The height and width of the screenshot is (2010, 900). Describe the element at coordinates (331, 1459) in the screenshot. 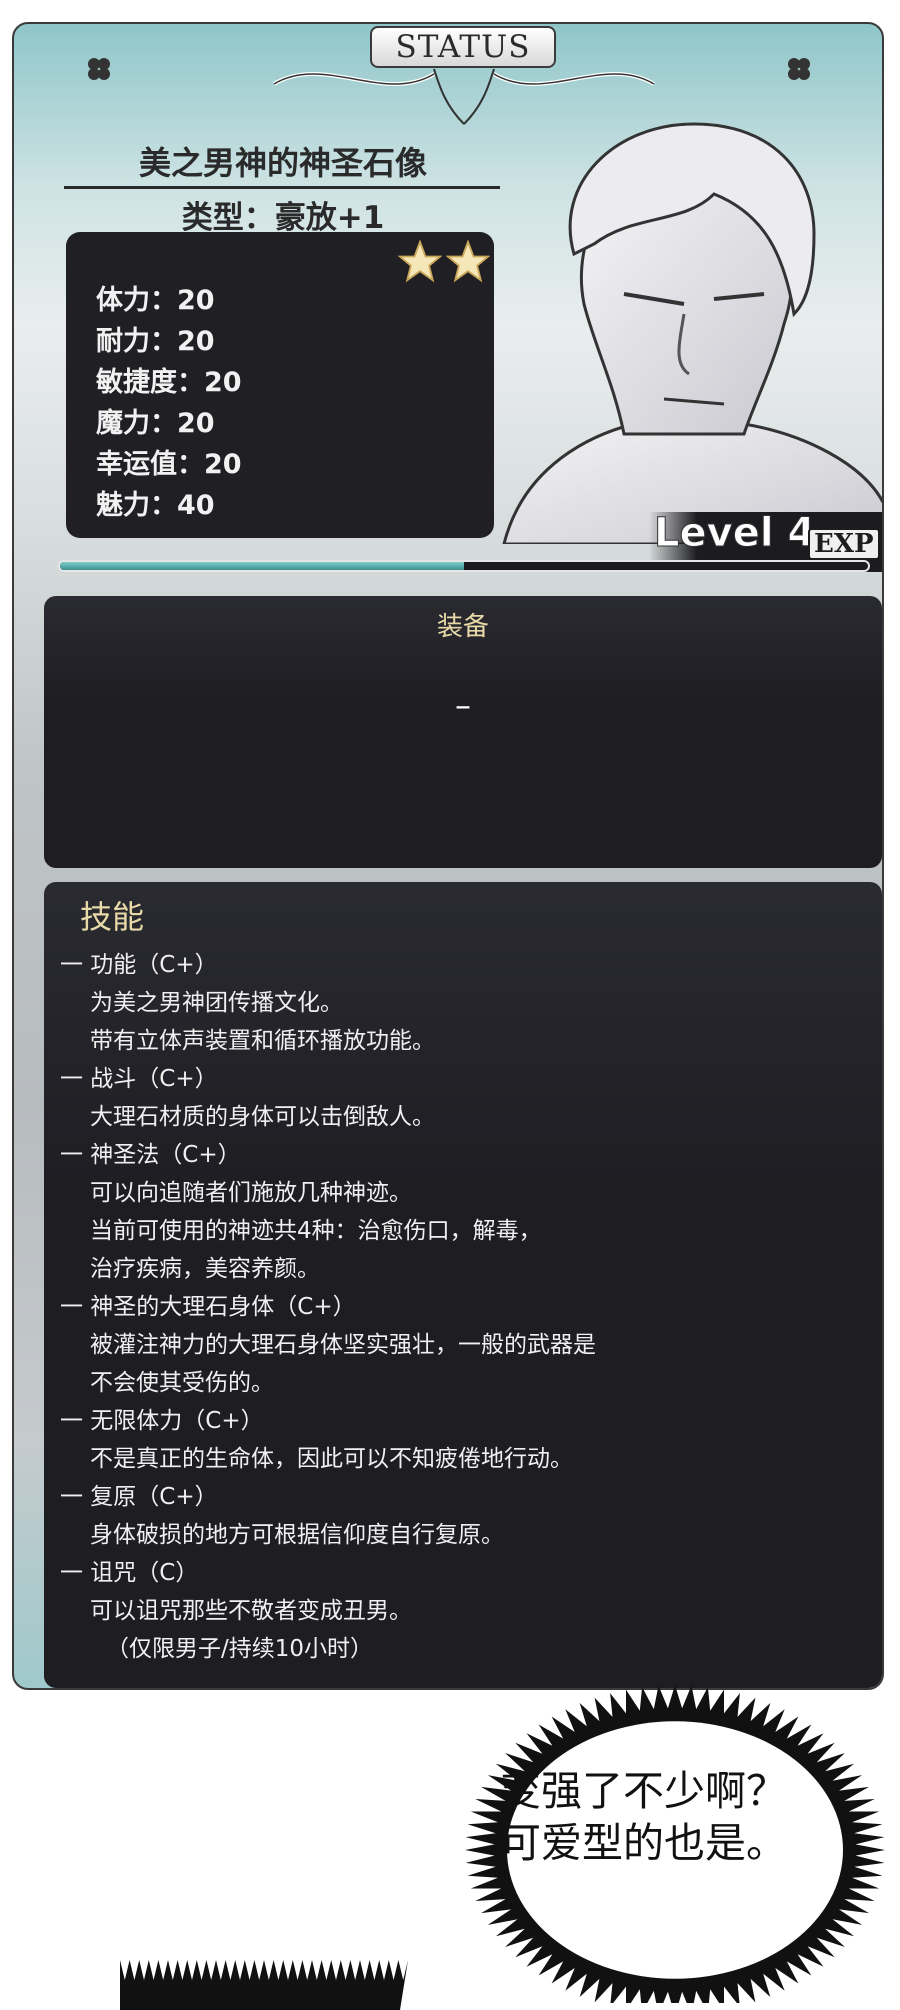

I see `skill-description: 不是真正的生命体，因此可以不知疲倦地行动。` at that location.